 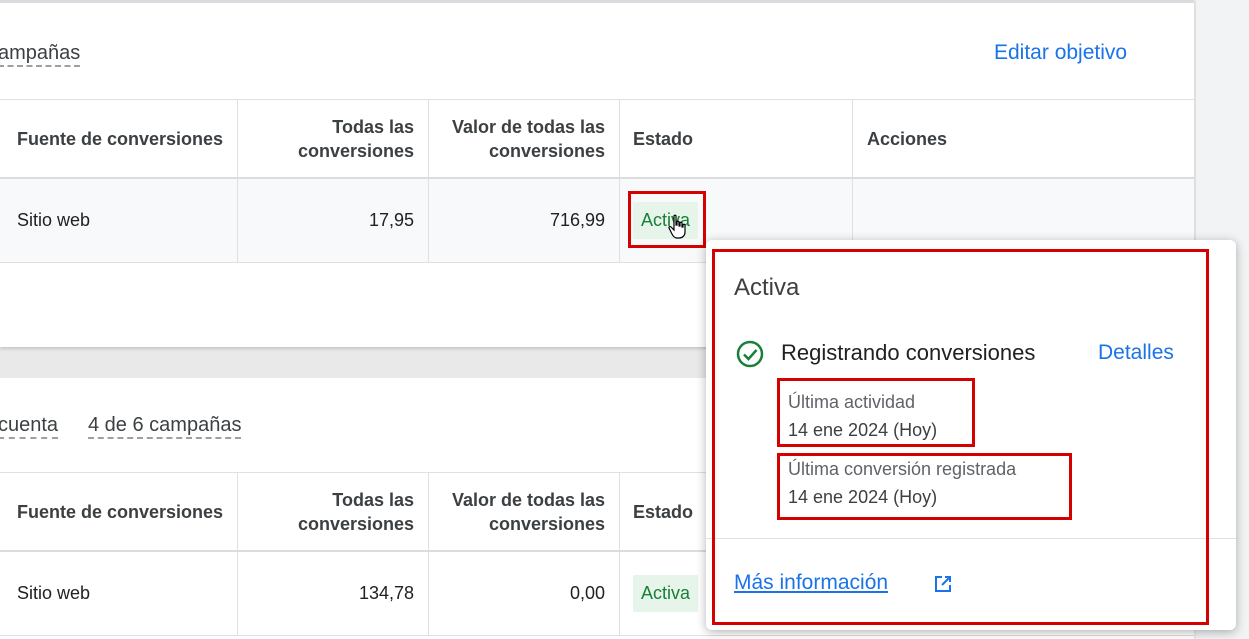 What do you see at coordinates (1060, 53) in the screenshot?
I see `edit-goal-link: Editar objetivo` at bounding box center [1060, 53].